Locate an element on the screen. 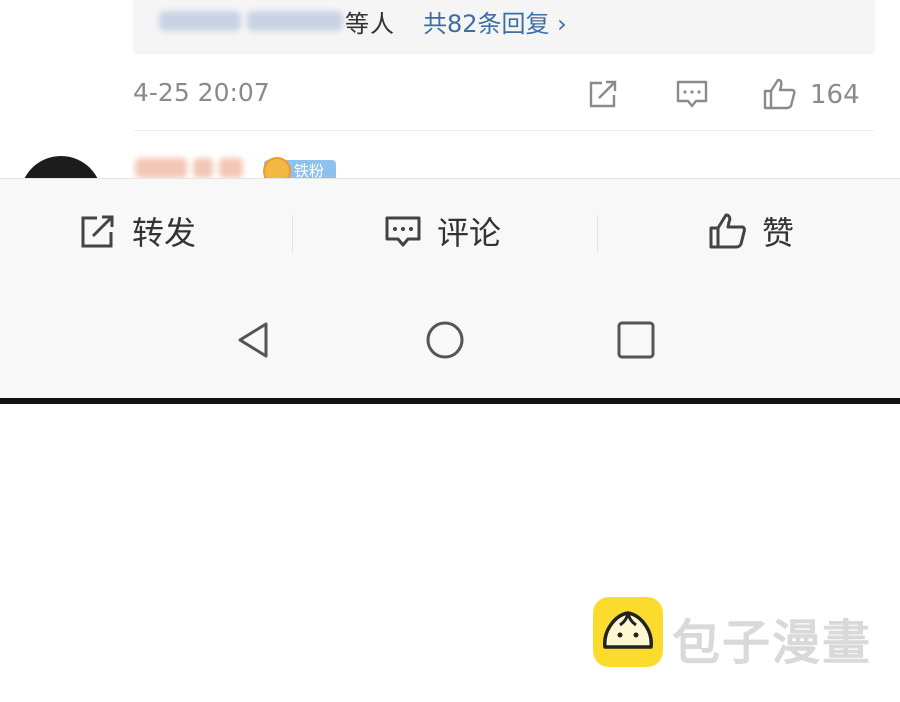 This screenshot has height=702, width=900. repost-button: 转发 is located at coordinates (137, 231).